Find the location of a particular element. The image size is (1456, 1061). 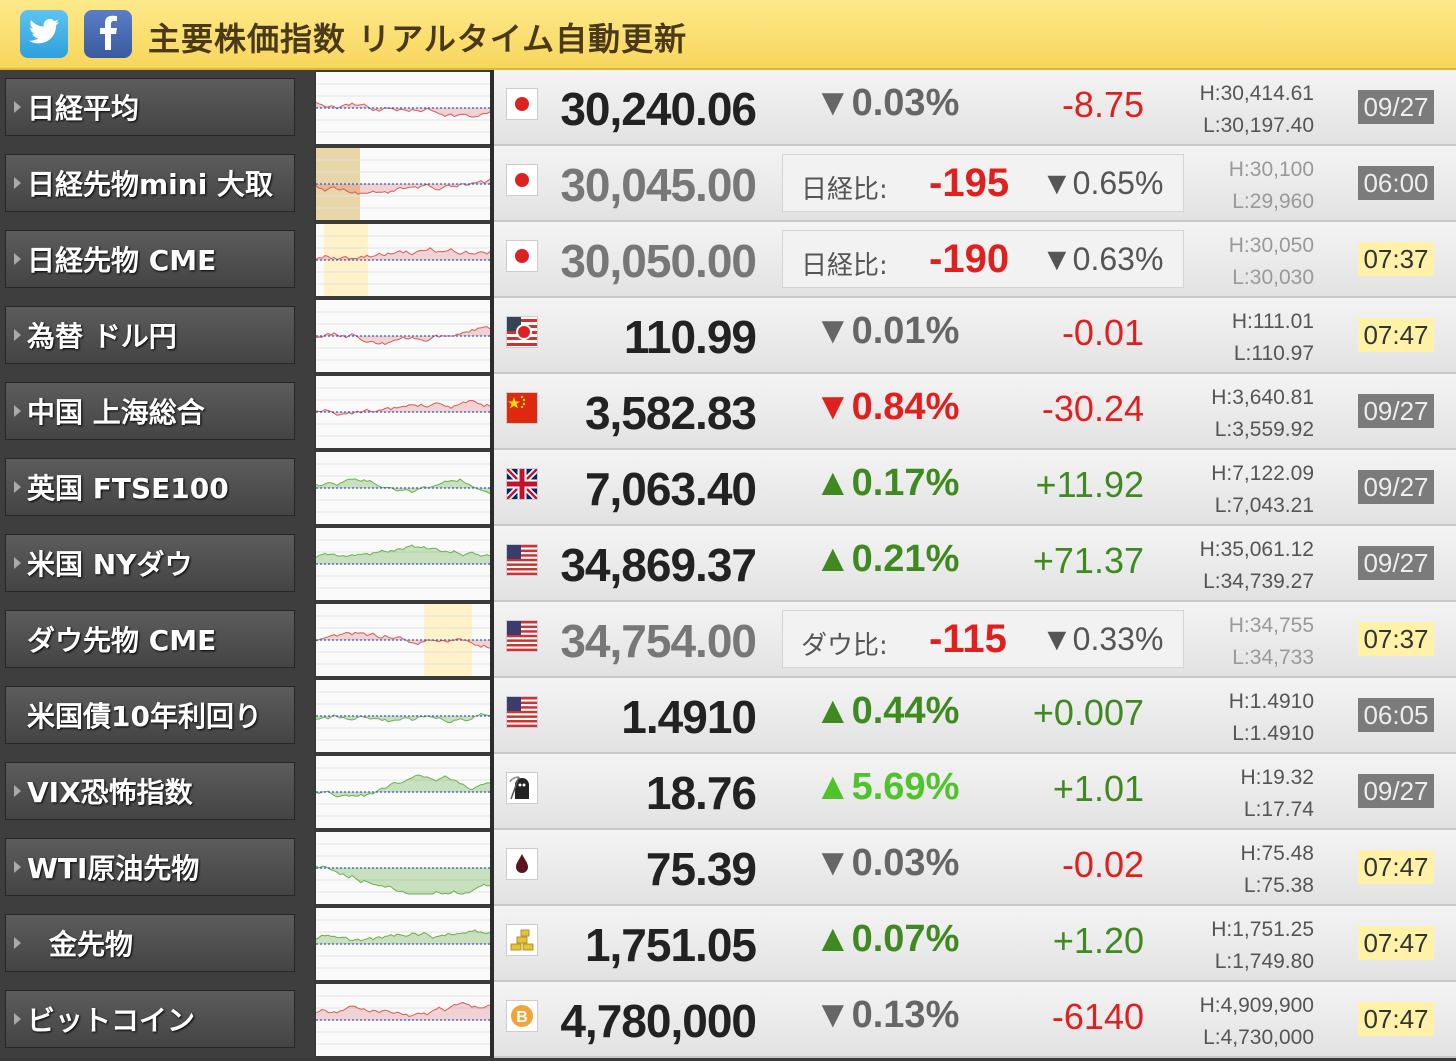

market-name-button: 金先物 is located at coordinates (150, 943).